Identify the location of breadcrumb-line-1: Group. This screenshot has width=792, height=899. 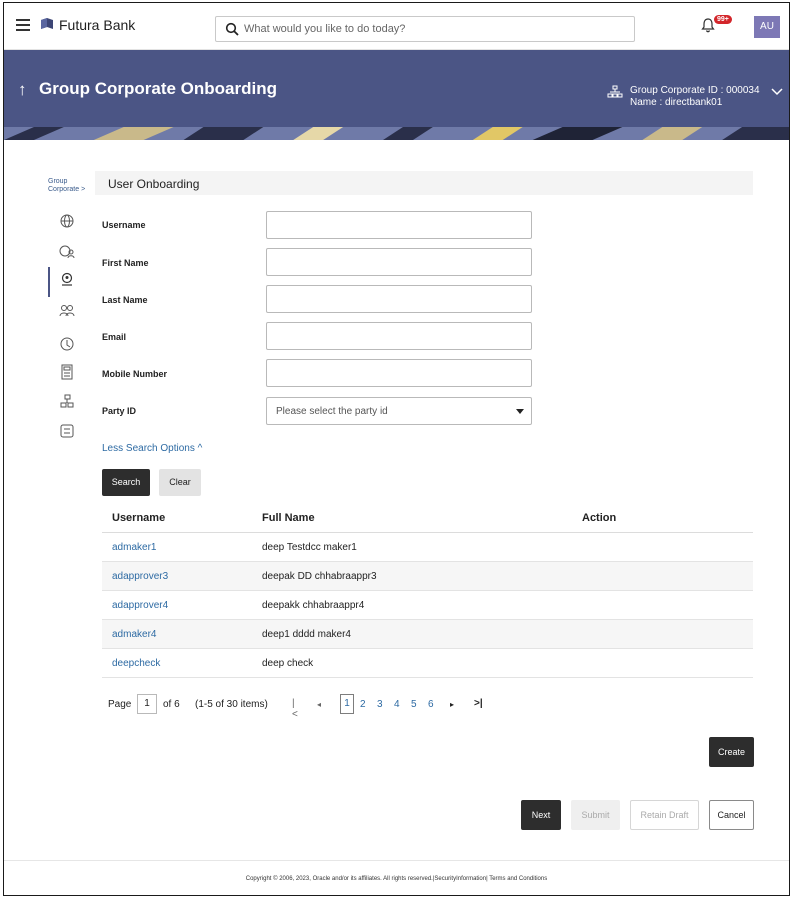
(58, 181).